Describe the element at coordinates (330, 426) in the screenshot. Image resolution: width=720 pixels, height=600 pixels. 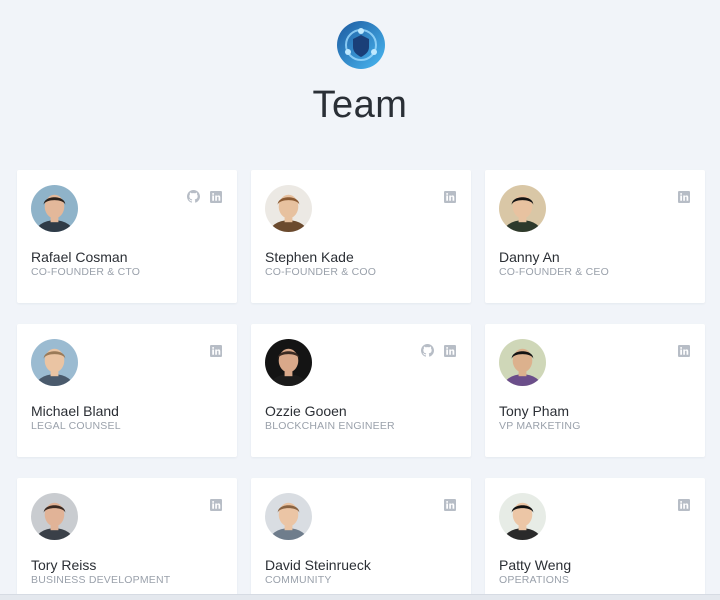
I see `member-role: BLOCKCHAIN ENGINEER` at that location.